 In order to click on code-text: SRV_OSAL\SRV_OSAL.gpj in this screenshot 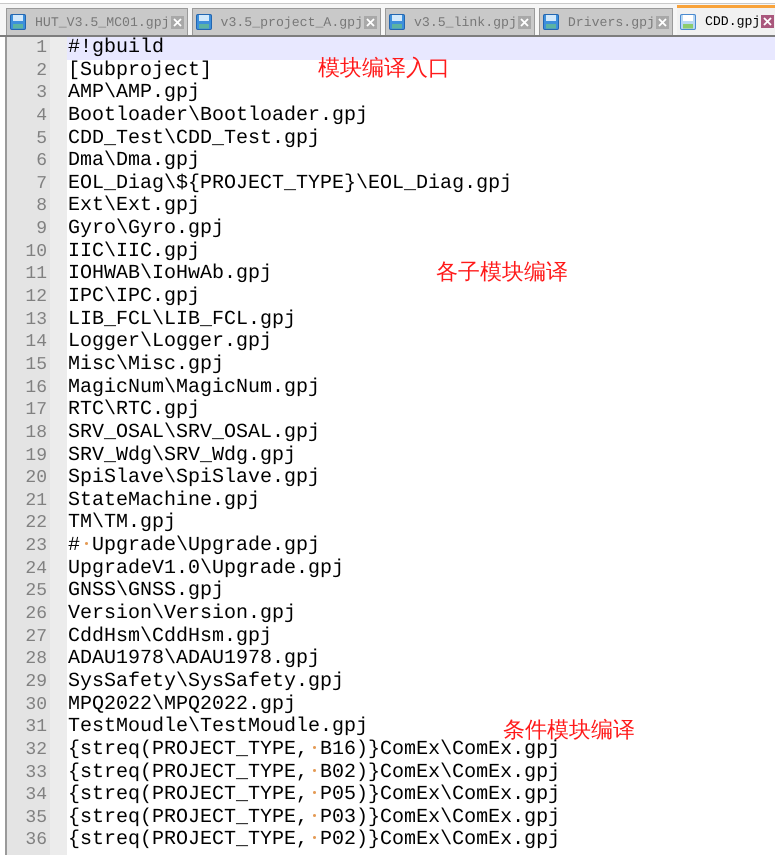, I will do `click(194, 432)`.